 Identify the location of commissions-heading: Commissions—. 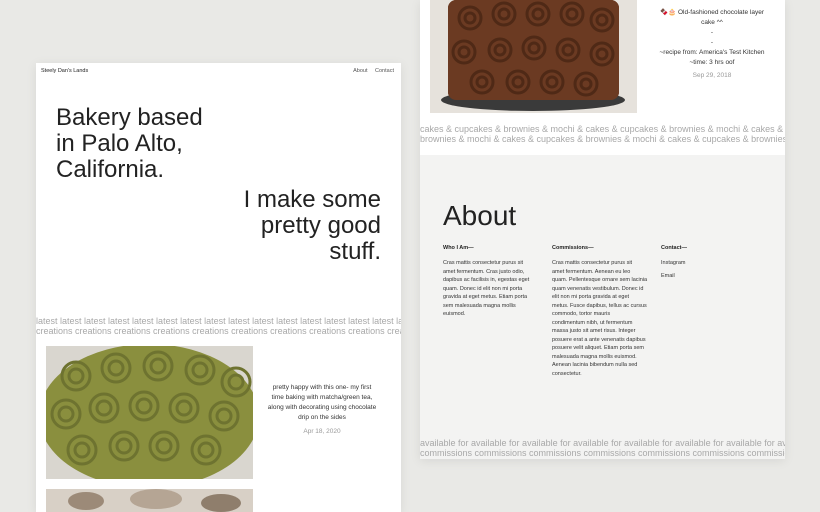
(573, 248).